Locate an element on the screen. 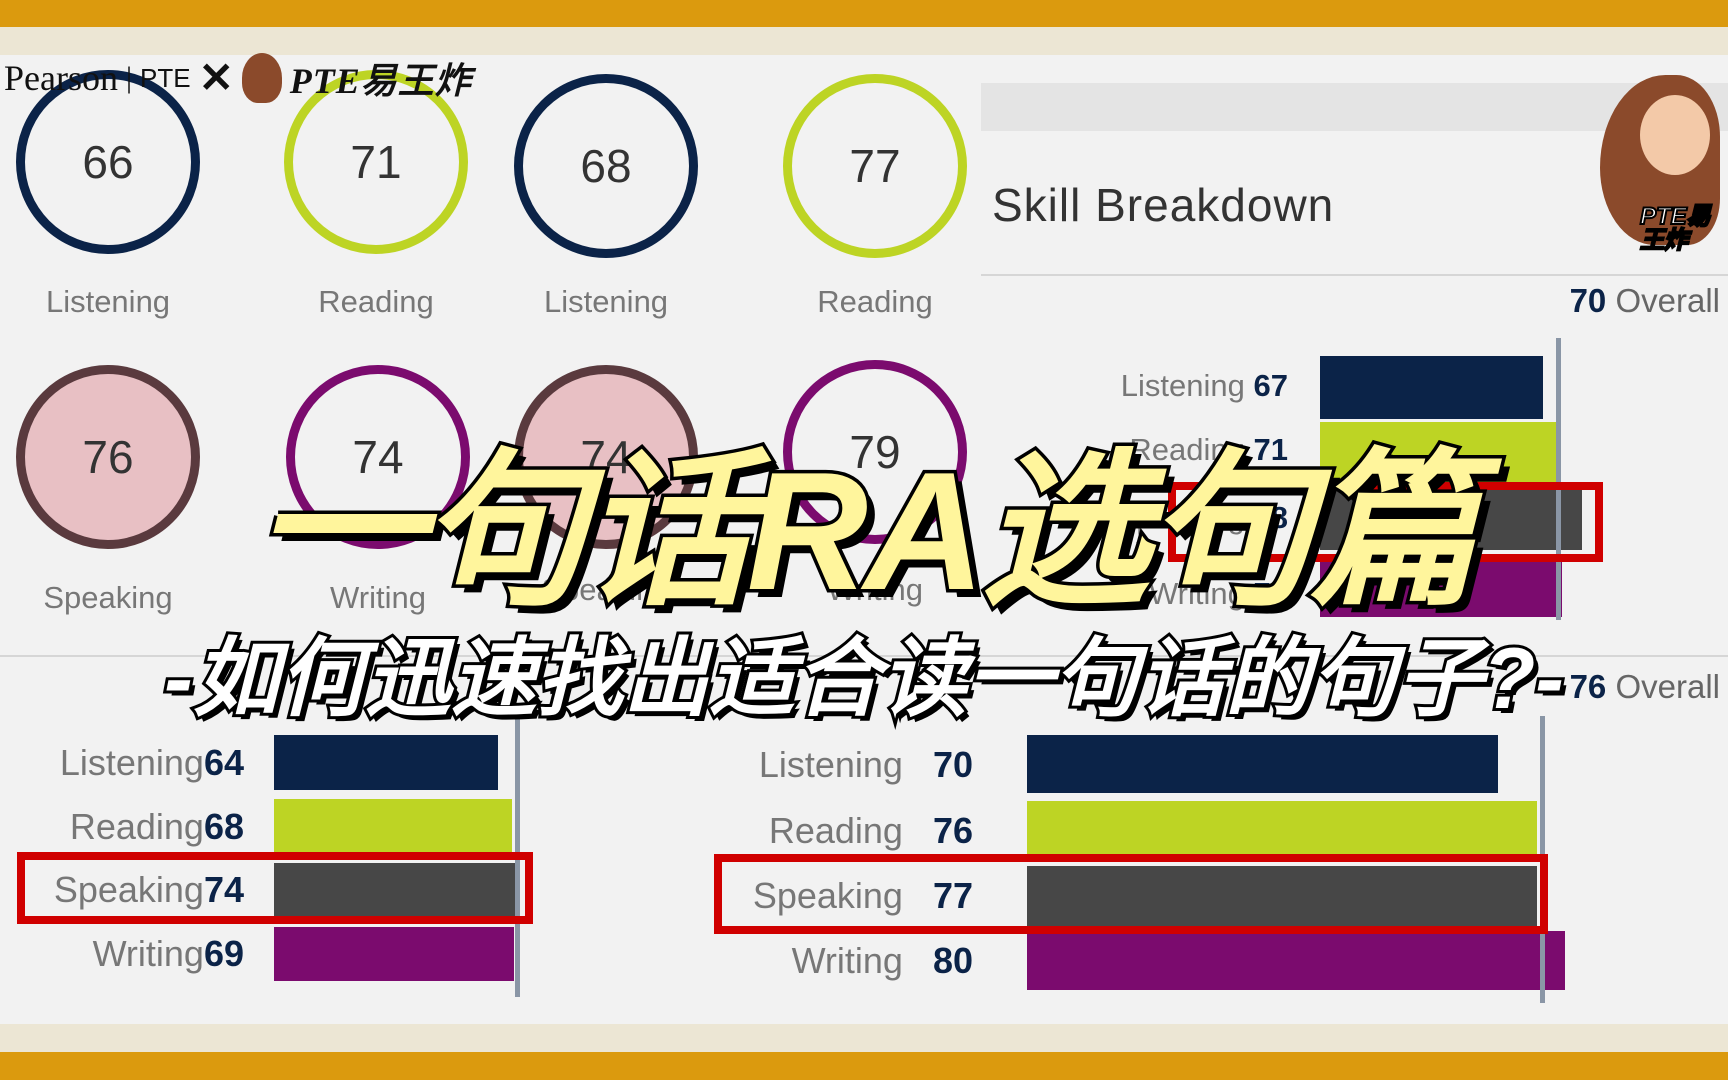 The height and width of the screenshot is (1080, 1728). header-logo: Pearson | PTE ✕ PTE易王炸 is located at coordinates (238, 78).